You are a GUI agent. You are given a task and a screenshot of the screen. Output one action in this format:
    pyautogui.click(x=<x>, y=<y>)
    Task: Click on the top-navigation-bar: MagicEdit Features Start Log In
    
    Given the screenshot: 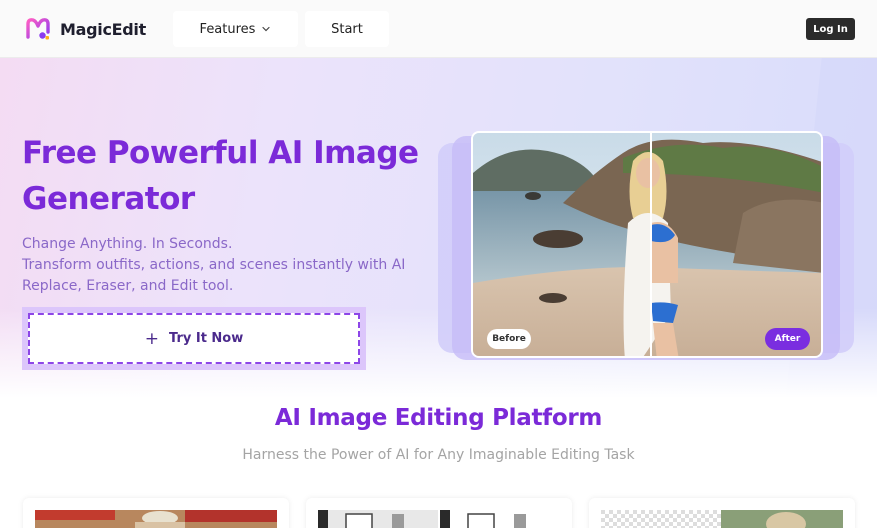 What is the action you would take?
    pyautogui.click(x=438, y=29)
    